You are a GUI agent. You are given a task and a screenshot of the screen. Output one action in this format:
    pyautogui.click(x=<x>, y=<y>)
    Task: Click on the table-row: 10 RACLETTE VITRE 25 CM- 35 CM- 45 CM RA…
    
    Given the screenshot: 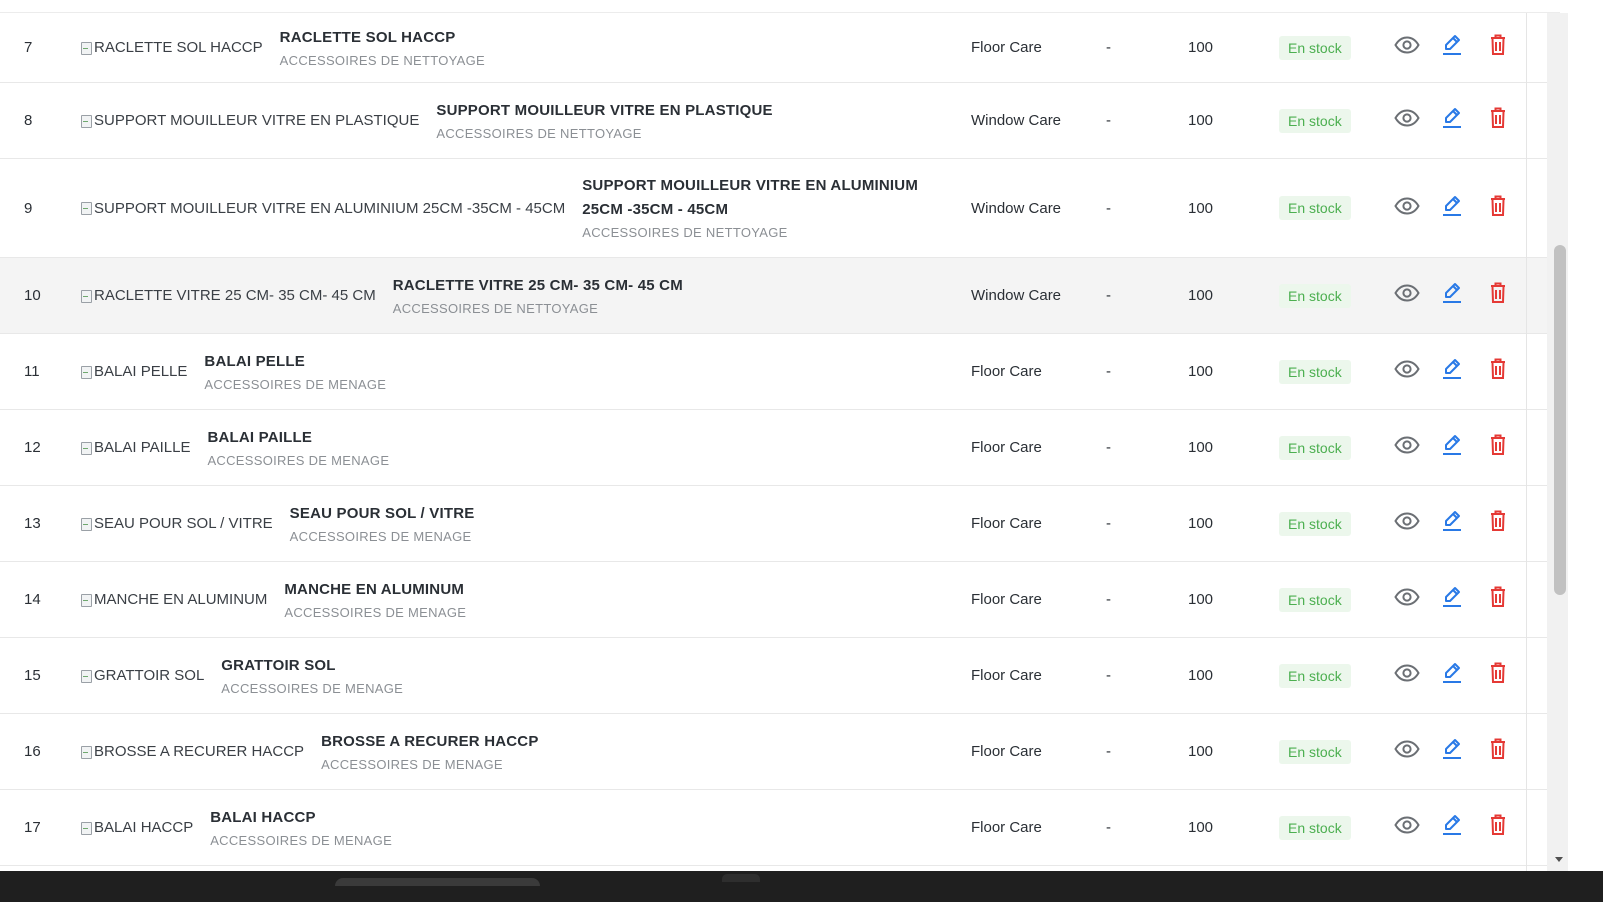 What is the action you would take?
    pyautogui.click(x=780, y=296)
    